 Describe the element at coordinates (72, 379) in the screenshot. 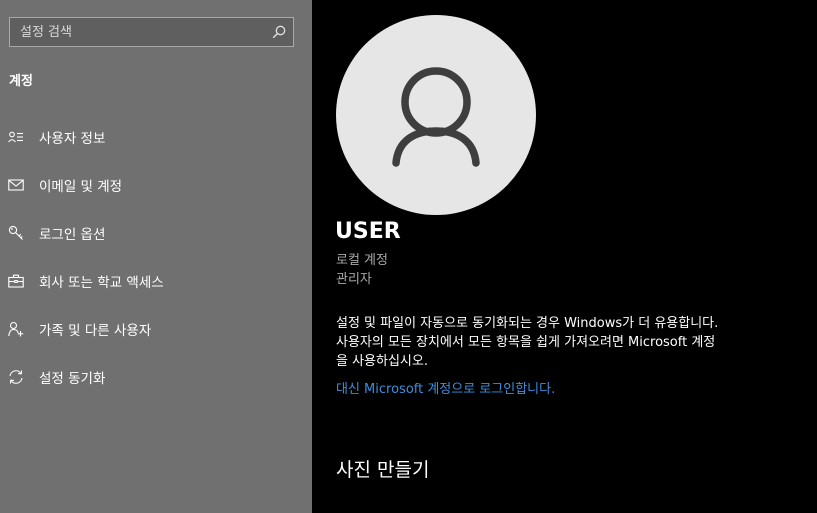

I see `sidebar-item-label: 설정 동기화` at that location.